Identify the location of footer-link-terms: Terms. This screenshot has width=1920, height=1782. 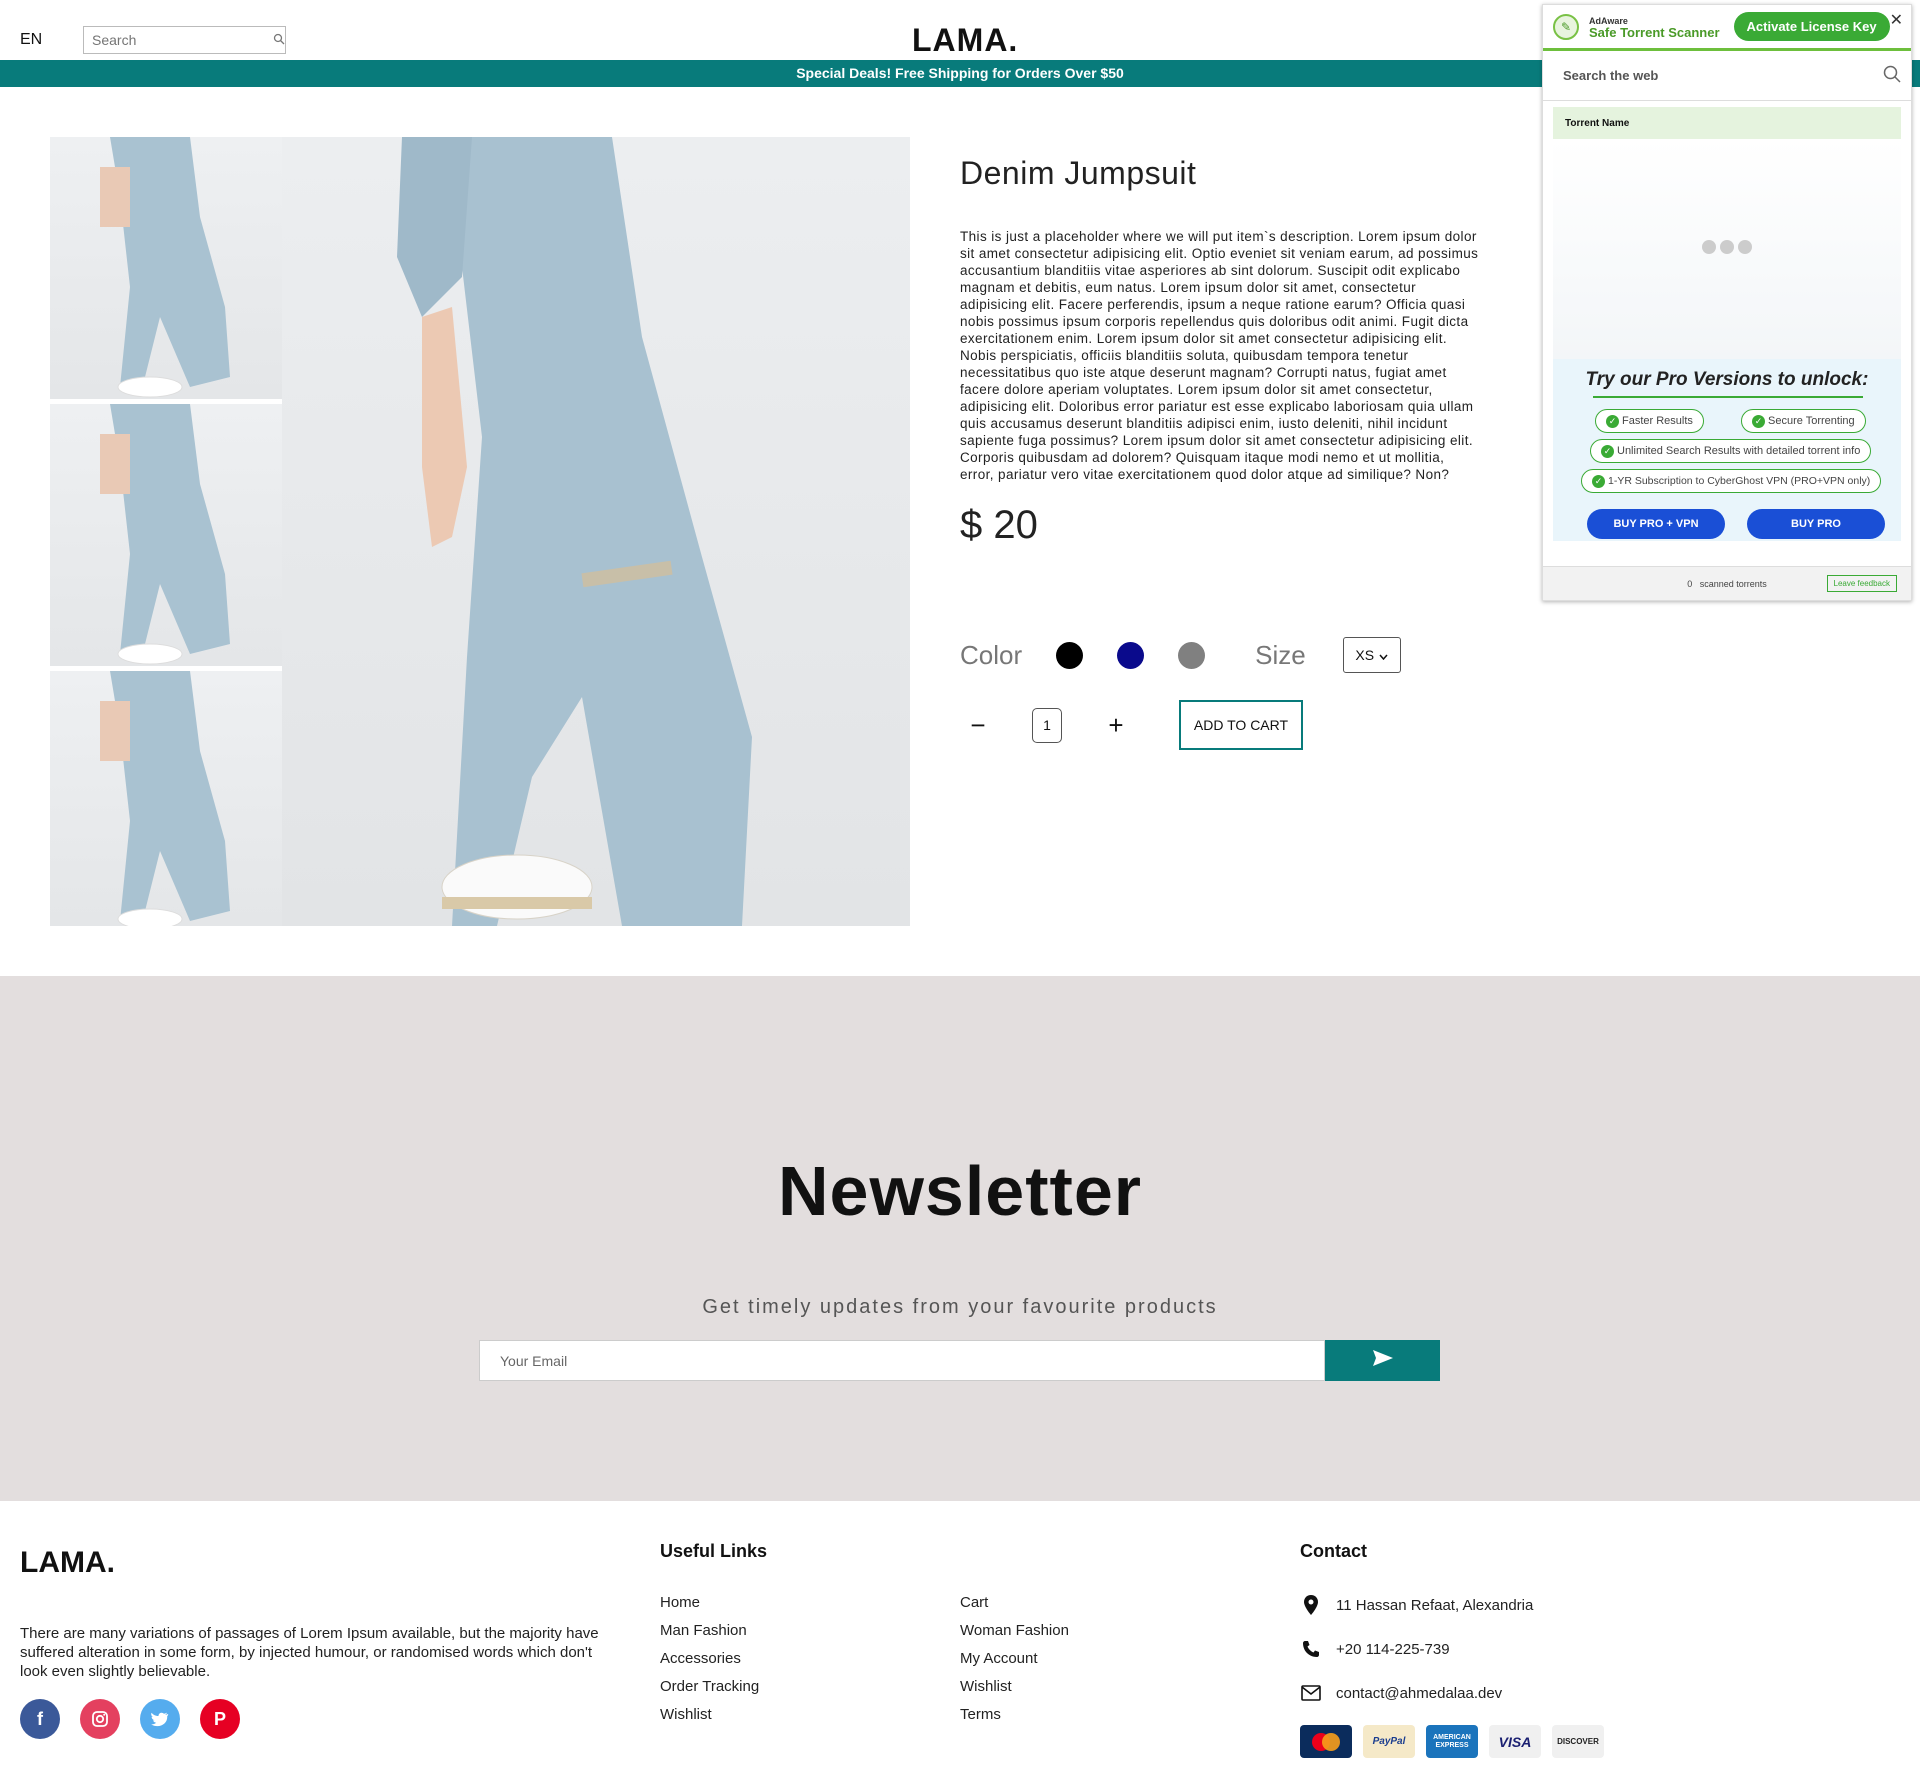
(1014, 1714).